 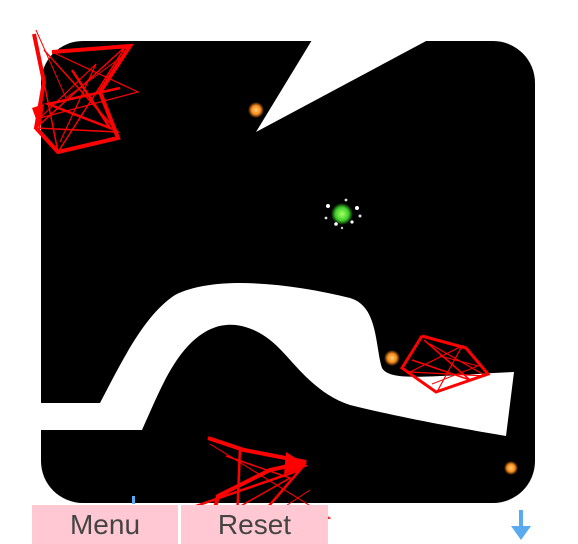 What do you see at coordinates (254, 524) in the screenshot?
I see `reset-button: Reset` at bounding box center [254, 524].